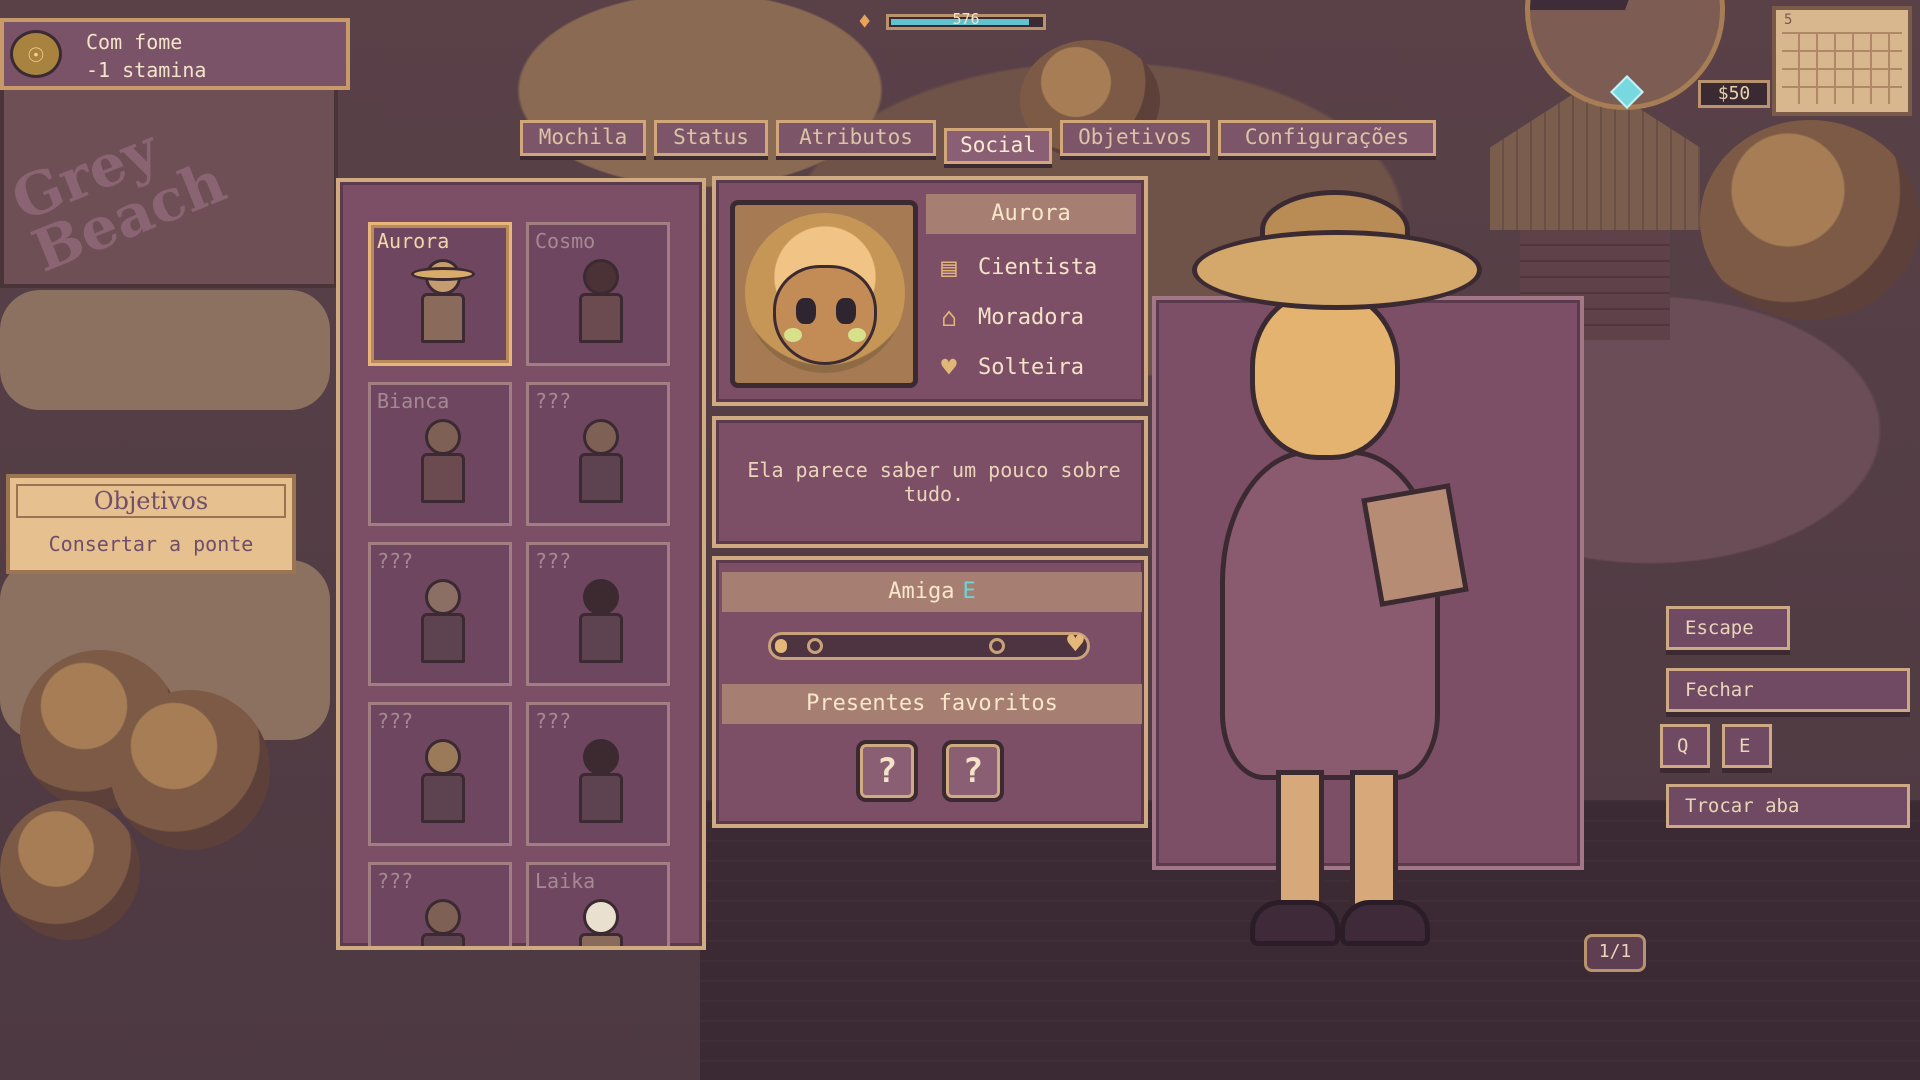 Image resolution: width=1920 pixels, height=1080 pixels. Describe the element at coordinates (966, 19) in the screenshot. I see `stamina-value: 576` at that location.